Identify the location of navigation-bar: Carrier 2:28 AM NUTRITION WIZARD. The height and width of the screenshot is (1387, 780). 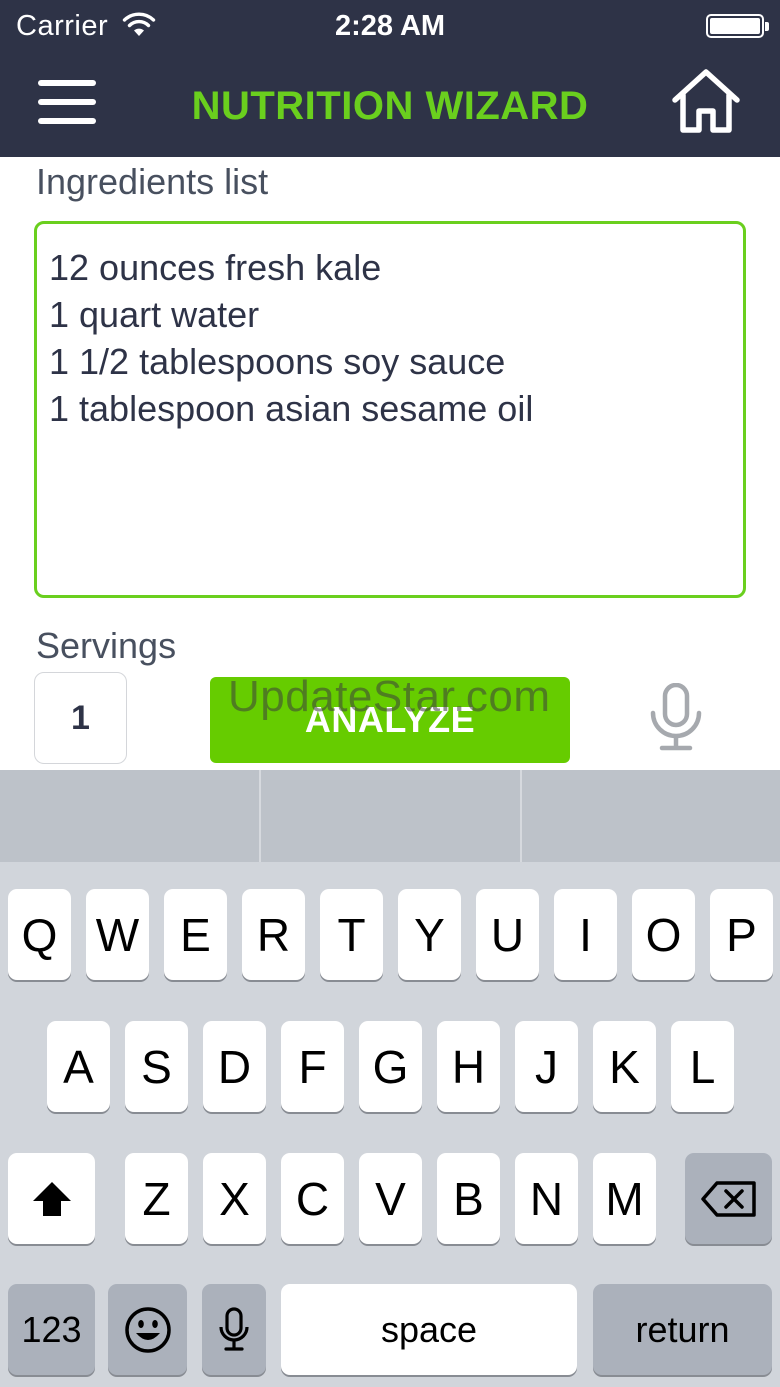
(390, 78).